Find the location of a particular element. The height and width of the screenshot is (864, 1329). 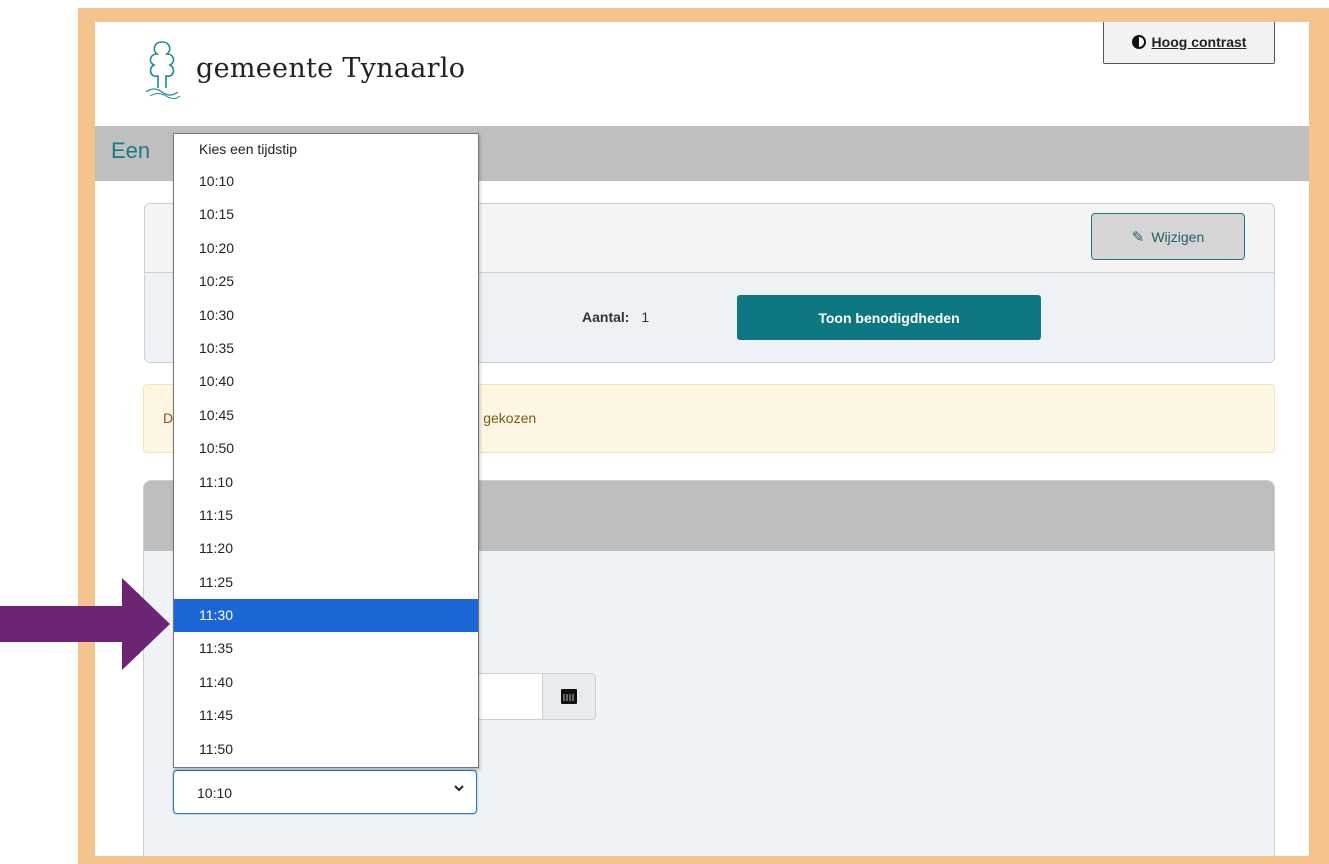

dropdown-option: 10:10 is located at coordinates (326, 181).